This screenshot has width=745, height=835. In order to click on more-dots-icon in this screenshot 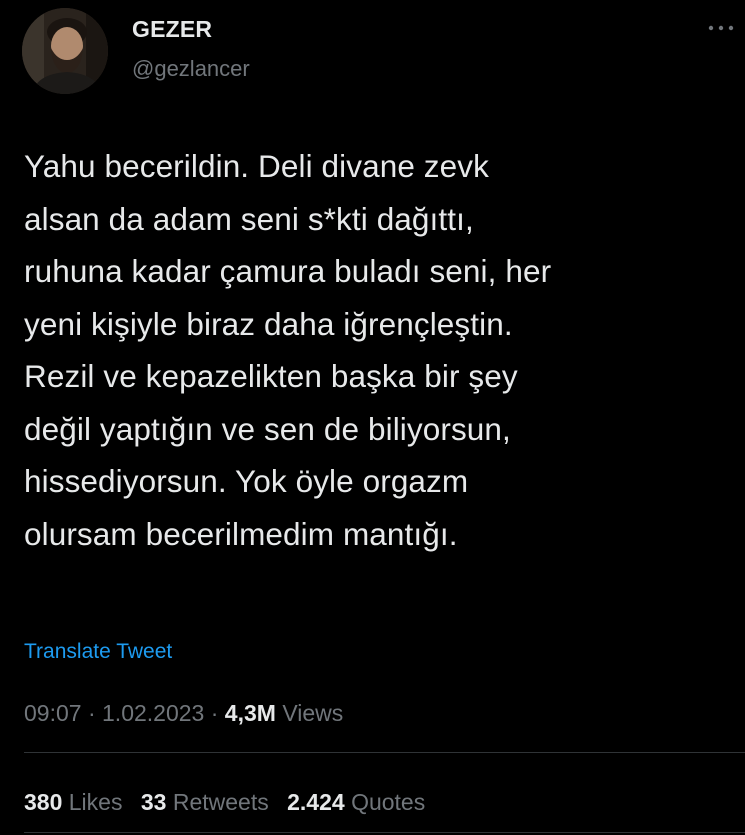, I will do `click(721, 28)`.